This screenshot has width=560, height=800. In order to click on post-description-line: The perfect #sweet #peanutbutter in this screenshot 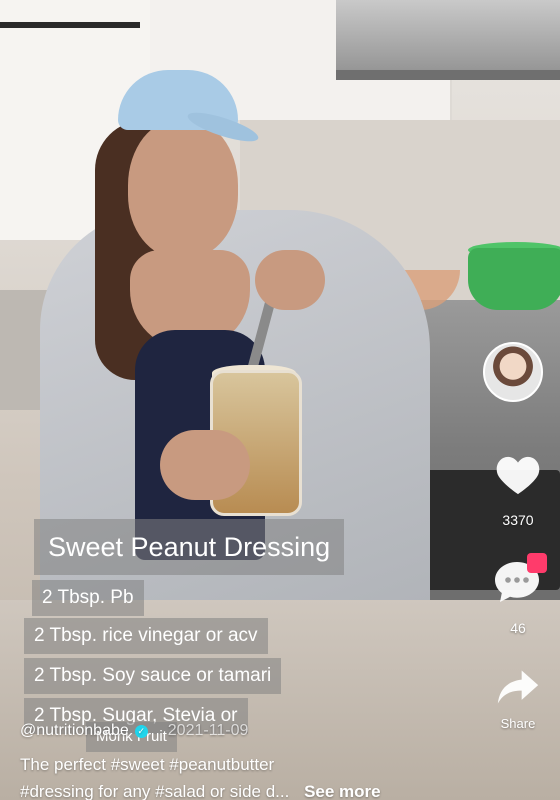, I will do `click(147, 764)`.